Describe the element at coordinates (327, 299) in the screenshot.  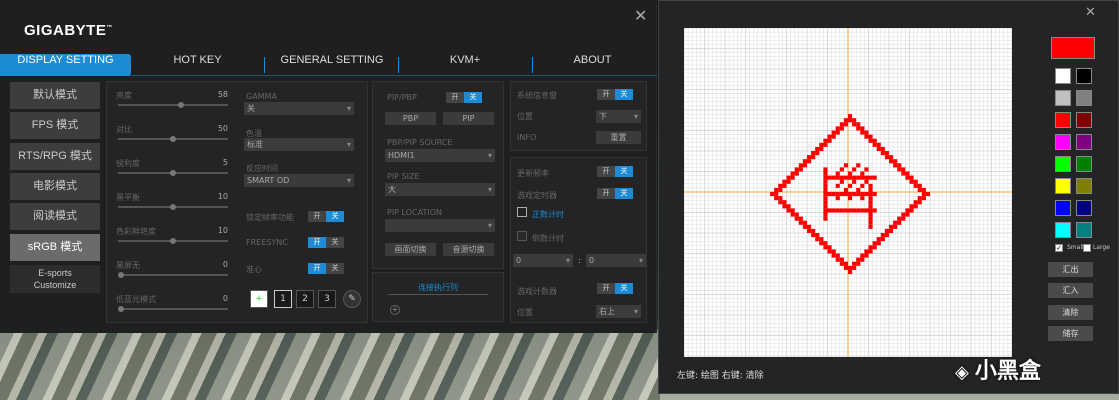
I see `crosshair-slot-3: 3` at that location.